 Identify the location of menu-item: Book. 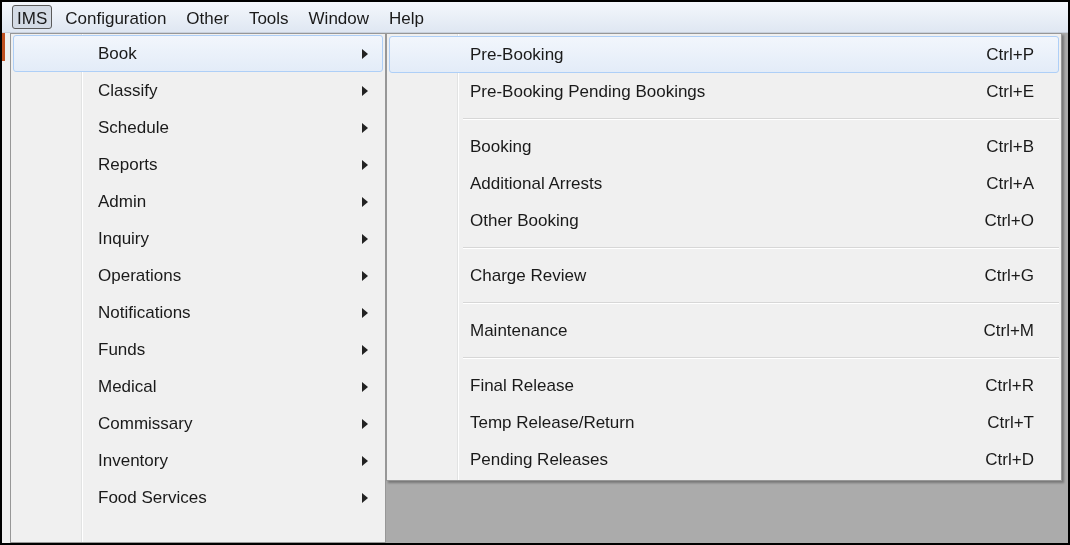
(198, 53).